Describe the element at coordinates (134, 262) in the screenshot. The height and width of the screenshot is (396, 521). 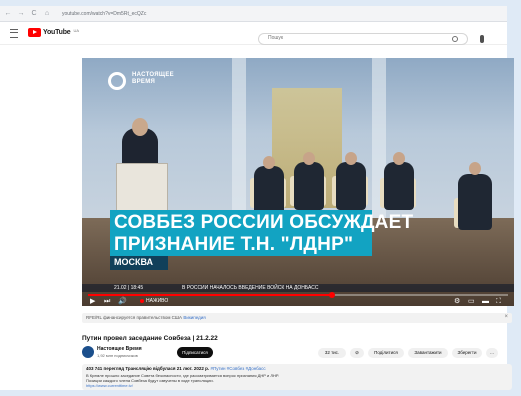
I see `caption-location: МОСКВА` at that location.